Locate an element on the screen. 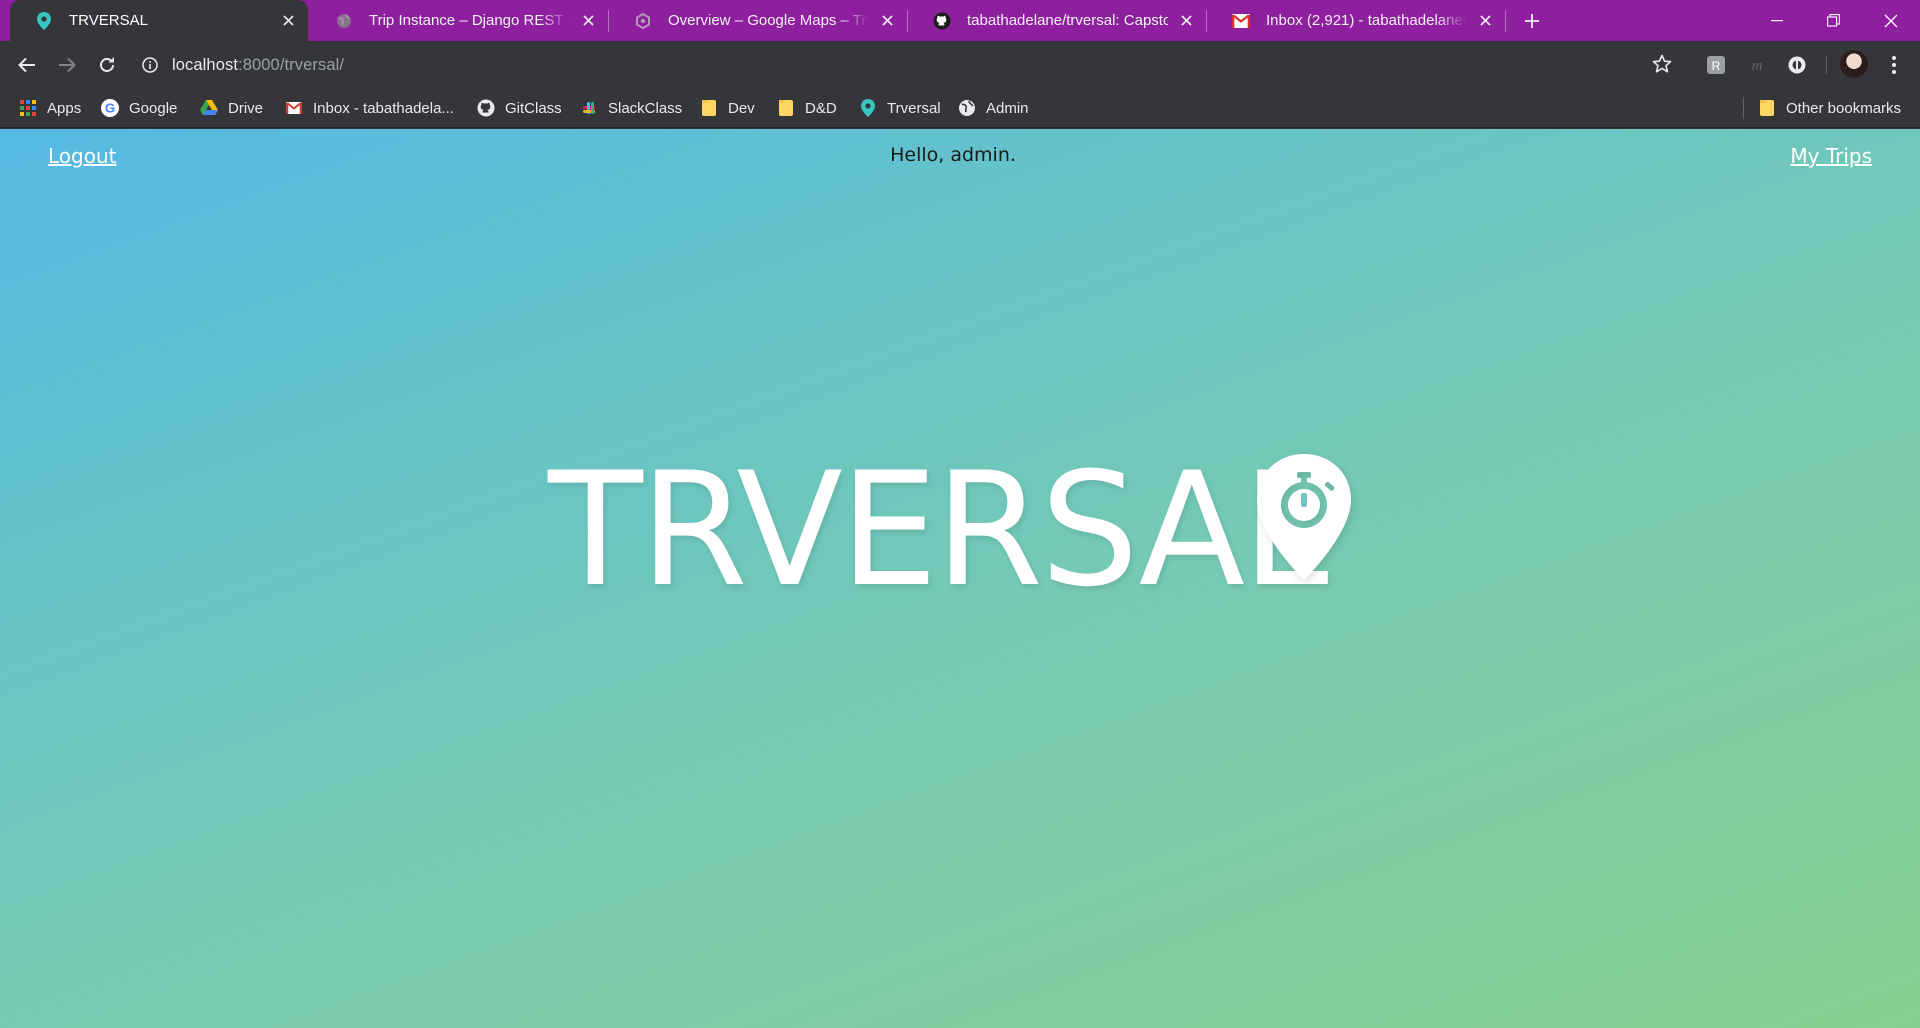  bookmark-label: Google is located at coordinates (153, 108).